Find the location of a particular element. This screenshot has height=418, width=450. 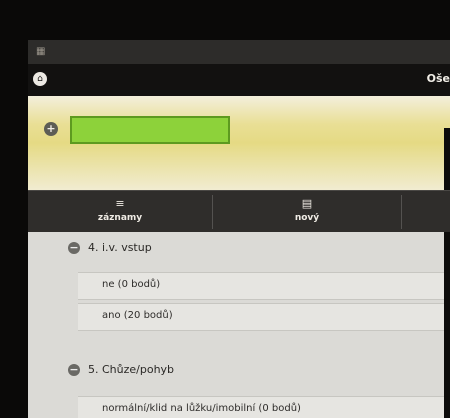

option-row: normální/klid na lůžku/imobilní (0 bodů) is located at coordinates (261, 407).